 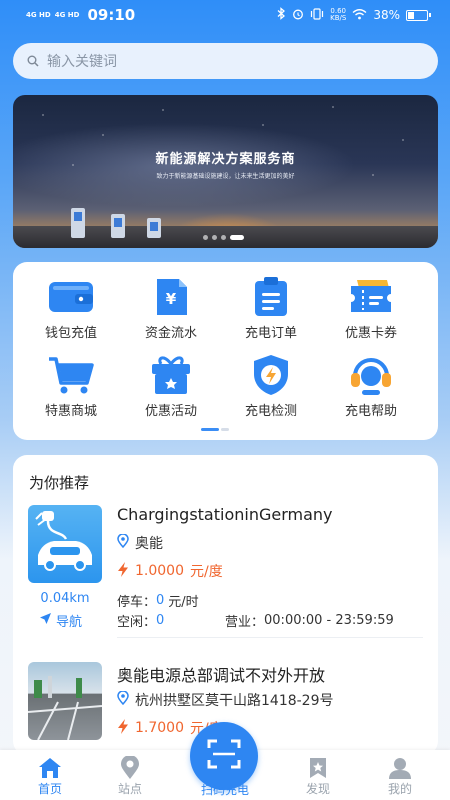 What do you see at coordinates (149, 544) in the screenshot?
I see `station-address: 奥能` at bounding box center [149, 544].